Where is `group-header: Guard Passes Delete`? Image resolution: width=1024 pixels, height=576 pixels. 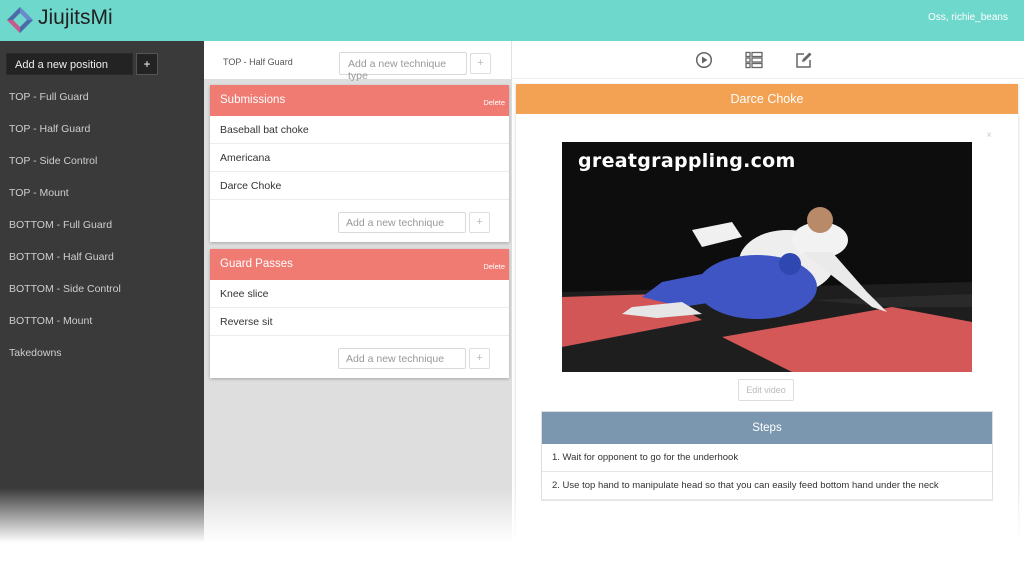 group-header: Guard Passes Delete is located at coordinates (359, 264).